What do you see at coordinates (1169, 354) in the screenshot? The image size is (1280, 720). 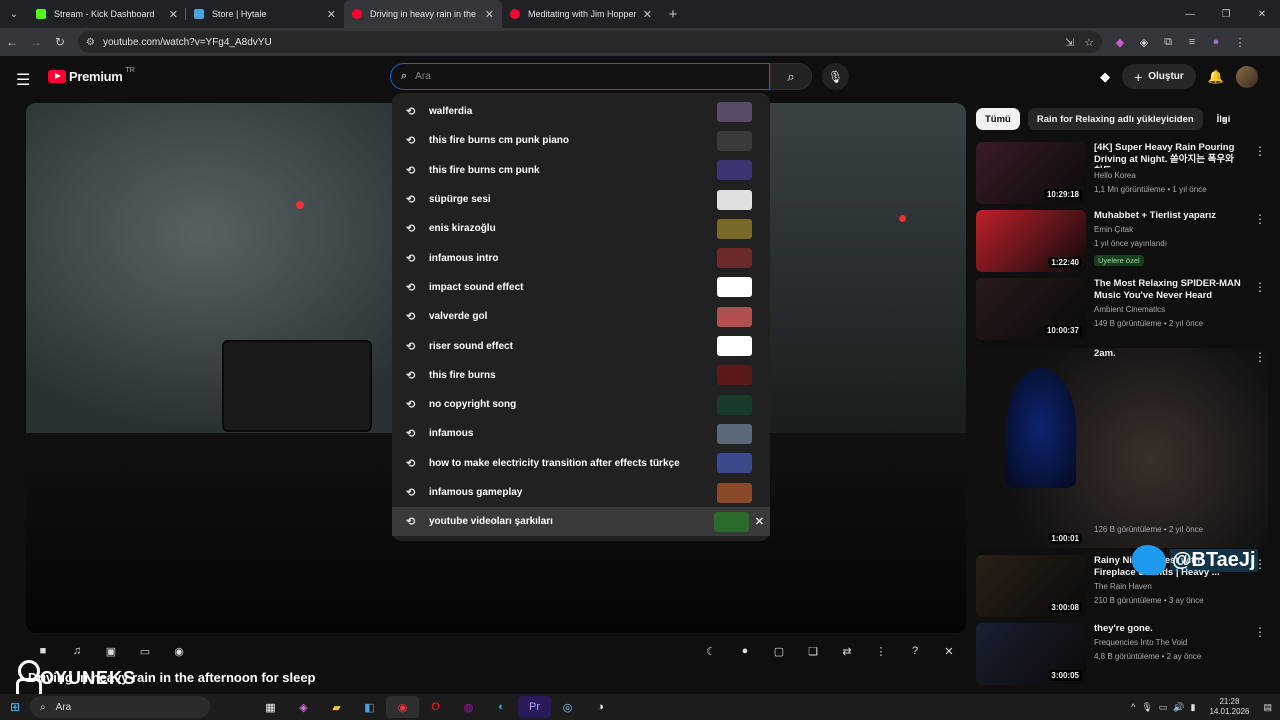 I see `video-title: 2am.` at bounding box center [1169, 354].